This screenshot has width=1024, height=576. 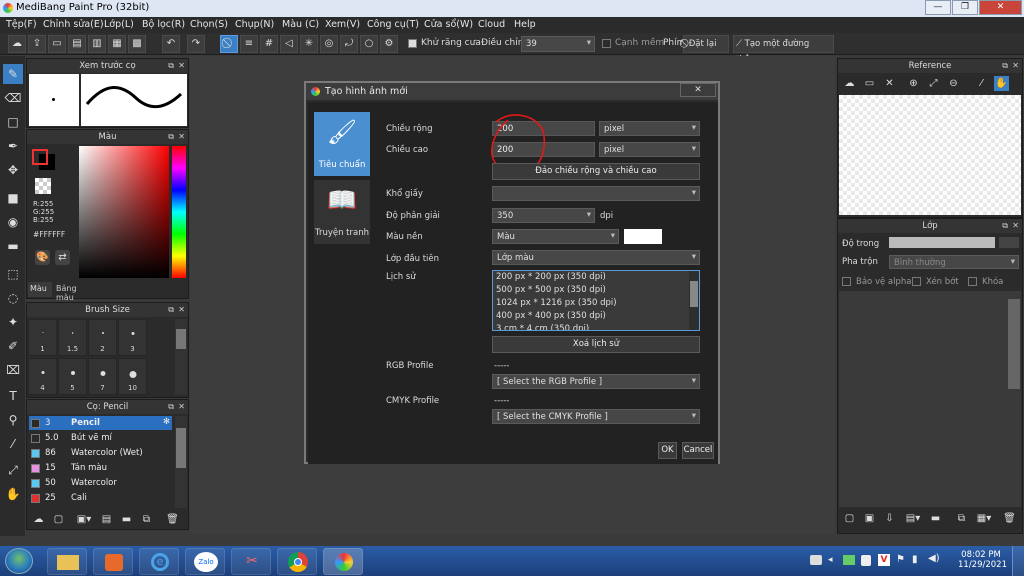 I want to click on paint-taskbar-icon: ✂, so click(x=251, y=561).